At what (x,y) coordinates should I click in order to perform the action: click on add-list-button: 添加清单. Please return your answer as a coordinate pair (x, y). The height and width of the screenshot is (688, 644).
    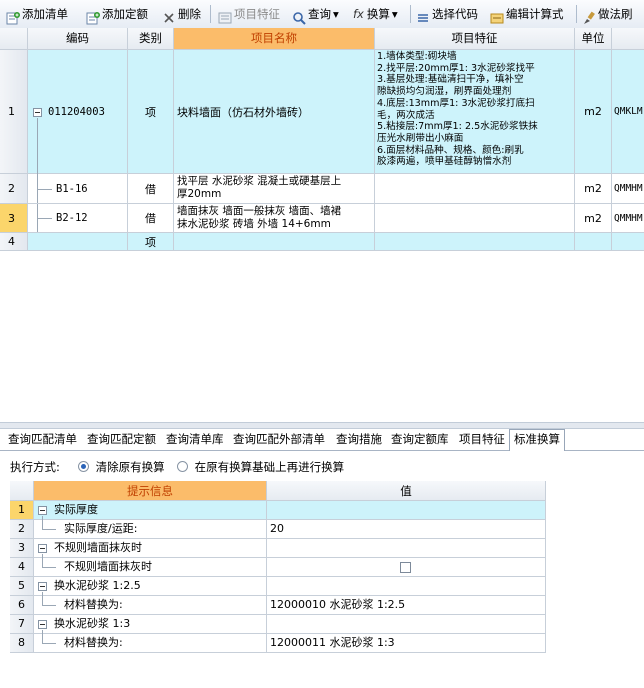
    Looking at the image, I should click on (37, 14).